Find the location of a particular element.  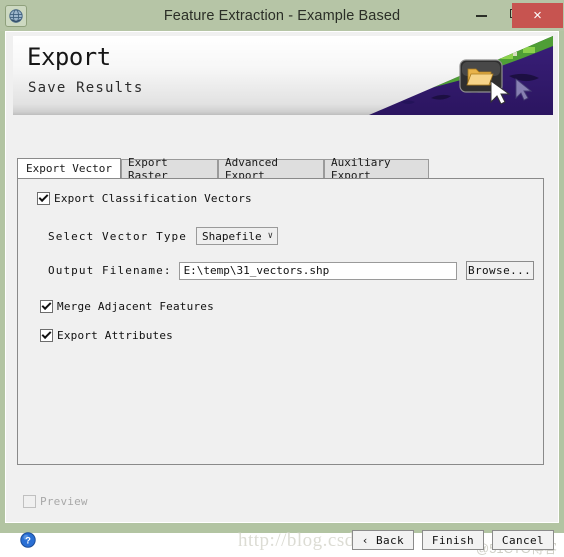

vector-type-dropdown: Shapefile ∨ is located at coordinates (237, 236).